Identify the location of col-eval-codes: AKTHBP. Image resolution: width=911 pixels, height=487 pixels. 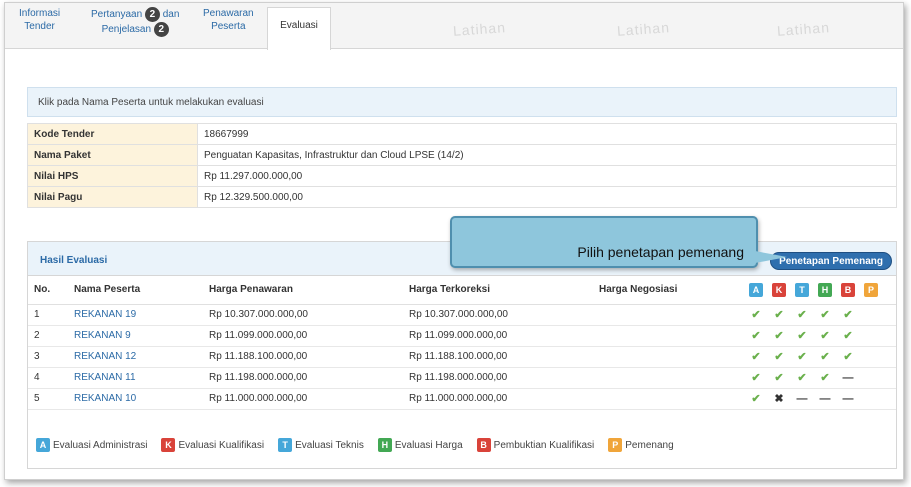
(819, 290).